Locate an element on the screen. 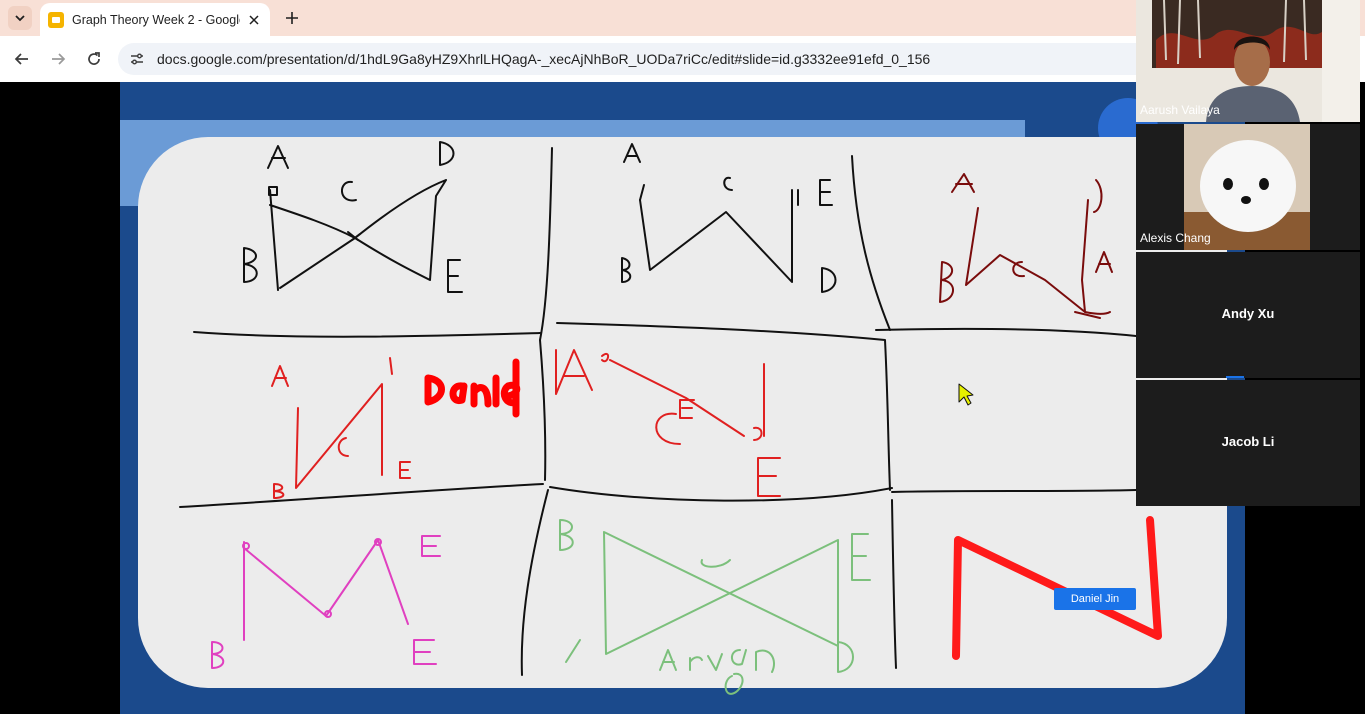  participant-name: Jacob Li is located at coordinates (1248, 441).